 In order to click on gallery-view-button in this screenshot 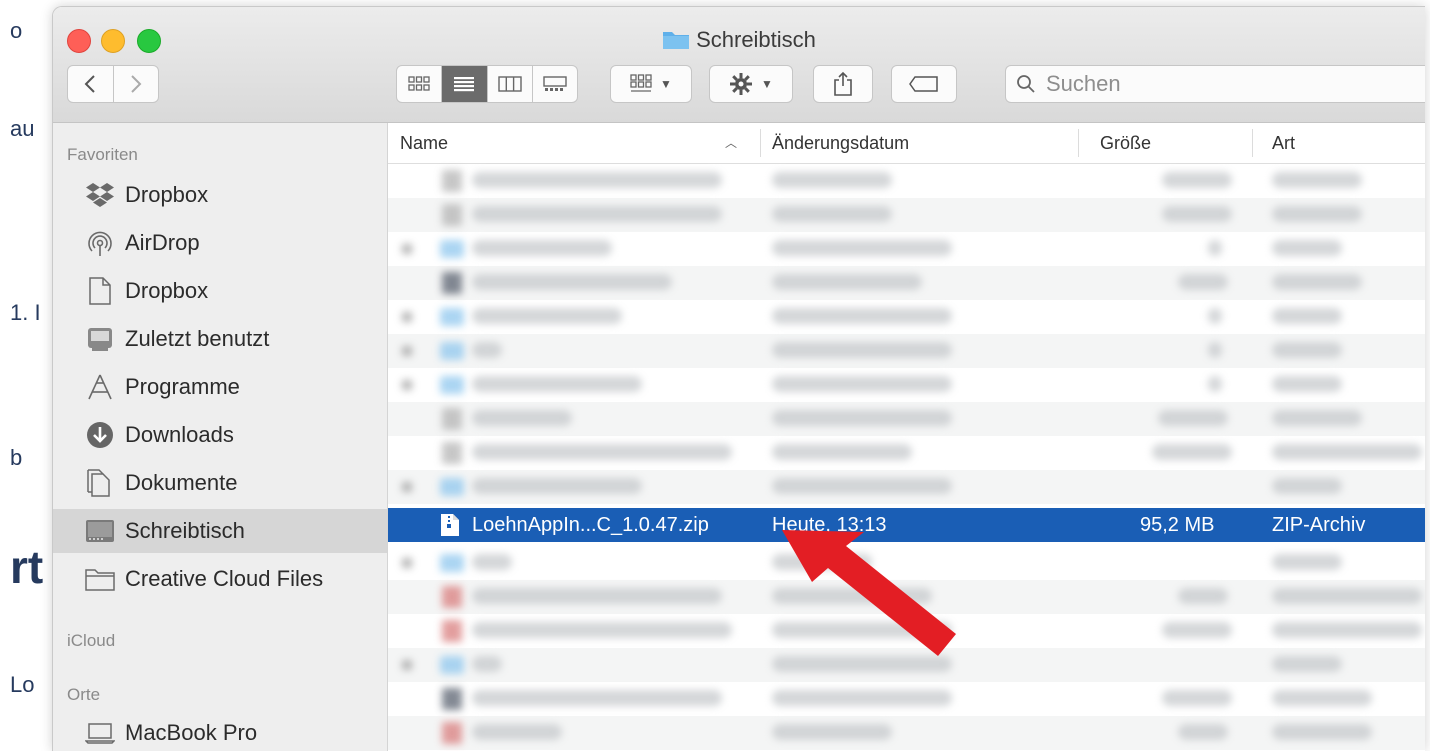, I will do `click(554, 84)`.